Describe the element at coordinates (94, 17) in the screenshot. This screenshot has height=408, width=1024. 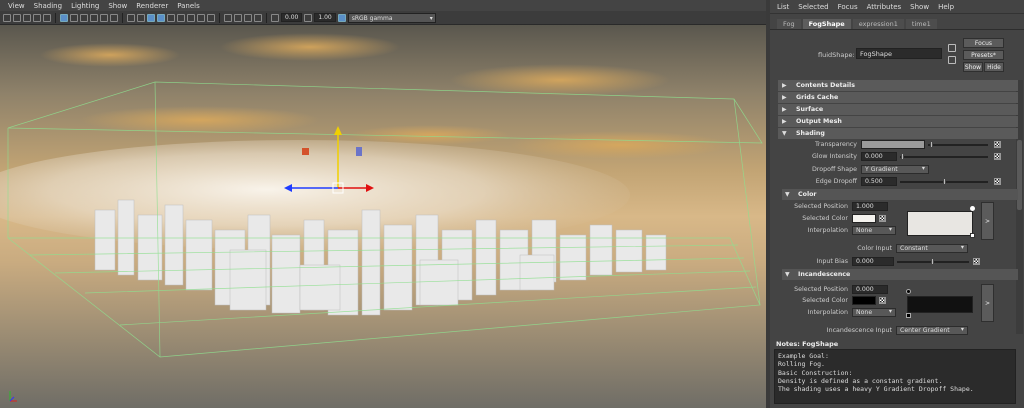
I see `field-chart-icon` at that location.